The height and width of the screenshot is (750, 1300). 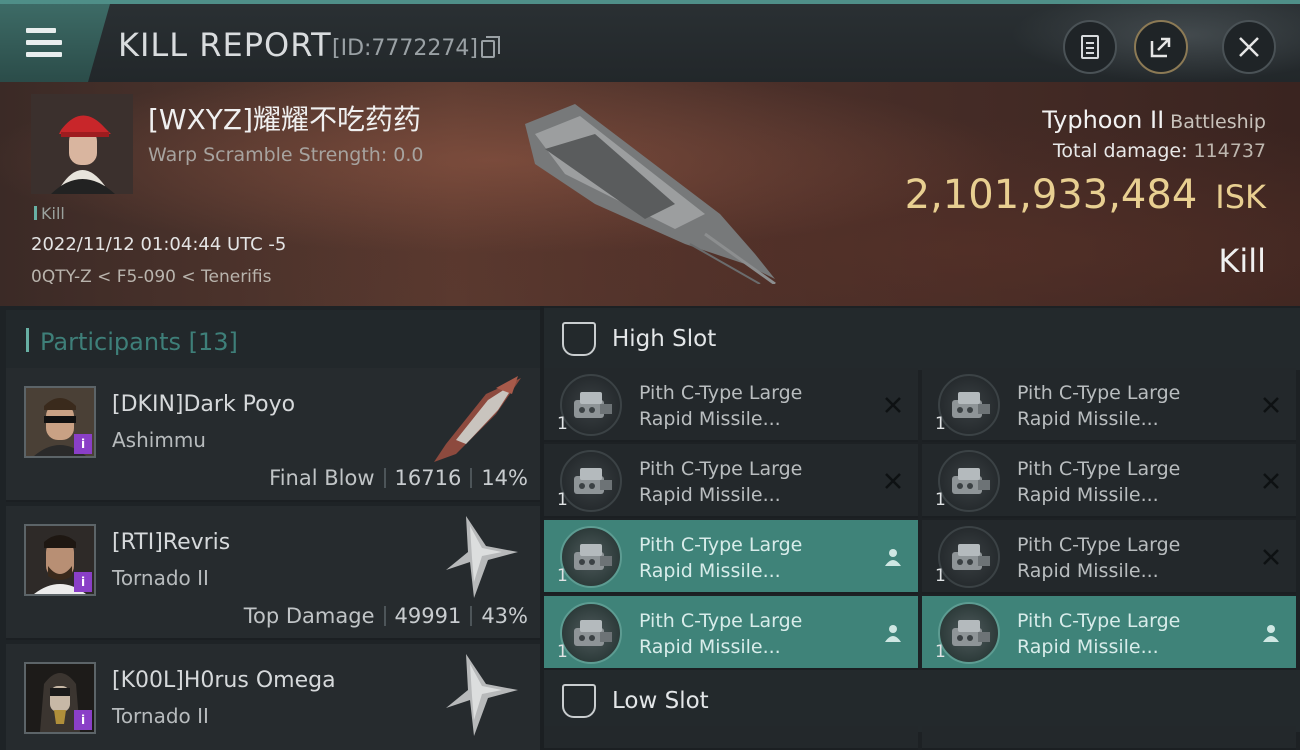 I want to click on low-slot-header: Low Slot, so click(x=922, y=701).